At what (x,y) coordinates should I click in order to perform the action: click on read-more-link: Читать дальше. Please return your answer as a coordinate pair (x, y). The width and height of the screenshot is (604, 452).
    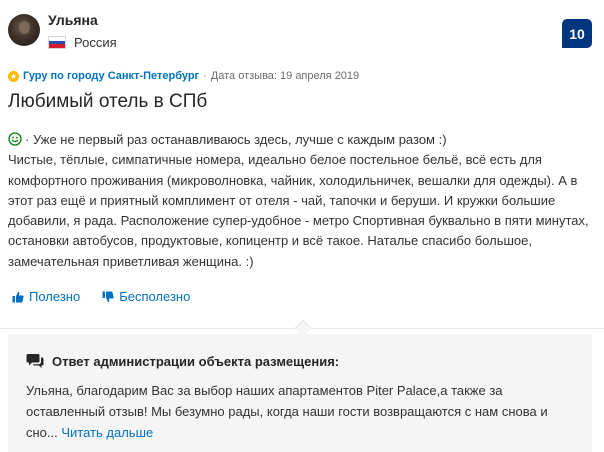
    Looking at the image, I should click on (107, 432).